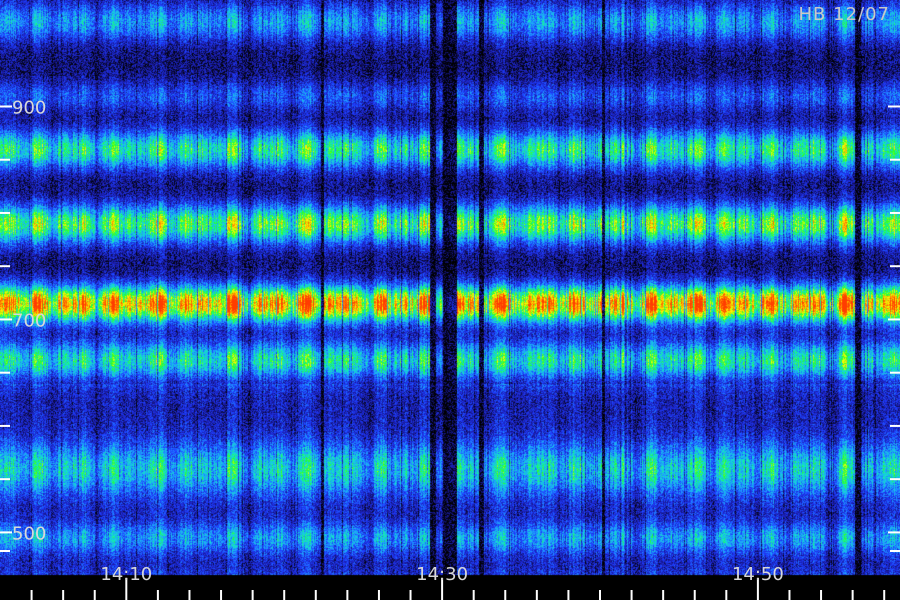  I want to click on x-tick-label: 14:50, so click(758, 574).